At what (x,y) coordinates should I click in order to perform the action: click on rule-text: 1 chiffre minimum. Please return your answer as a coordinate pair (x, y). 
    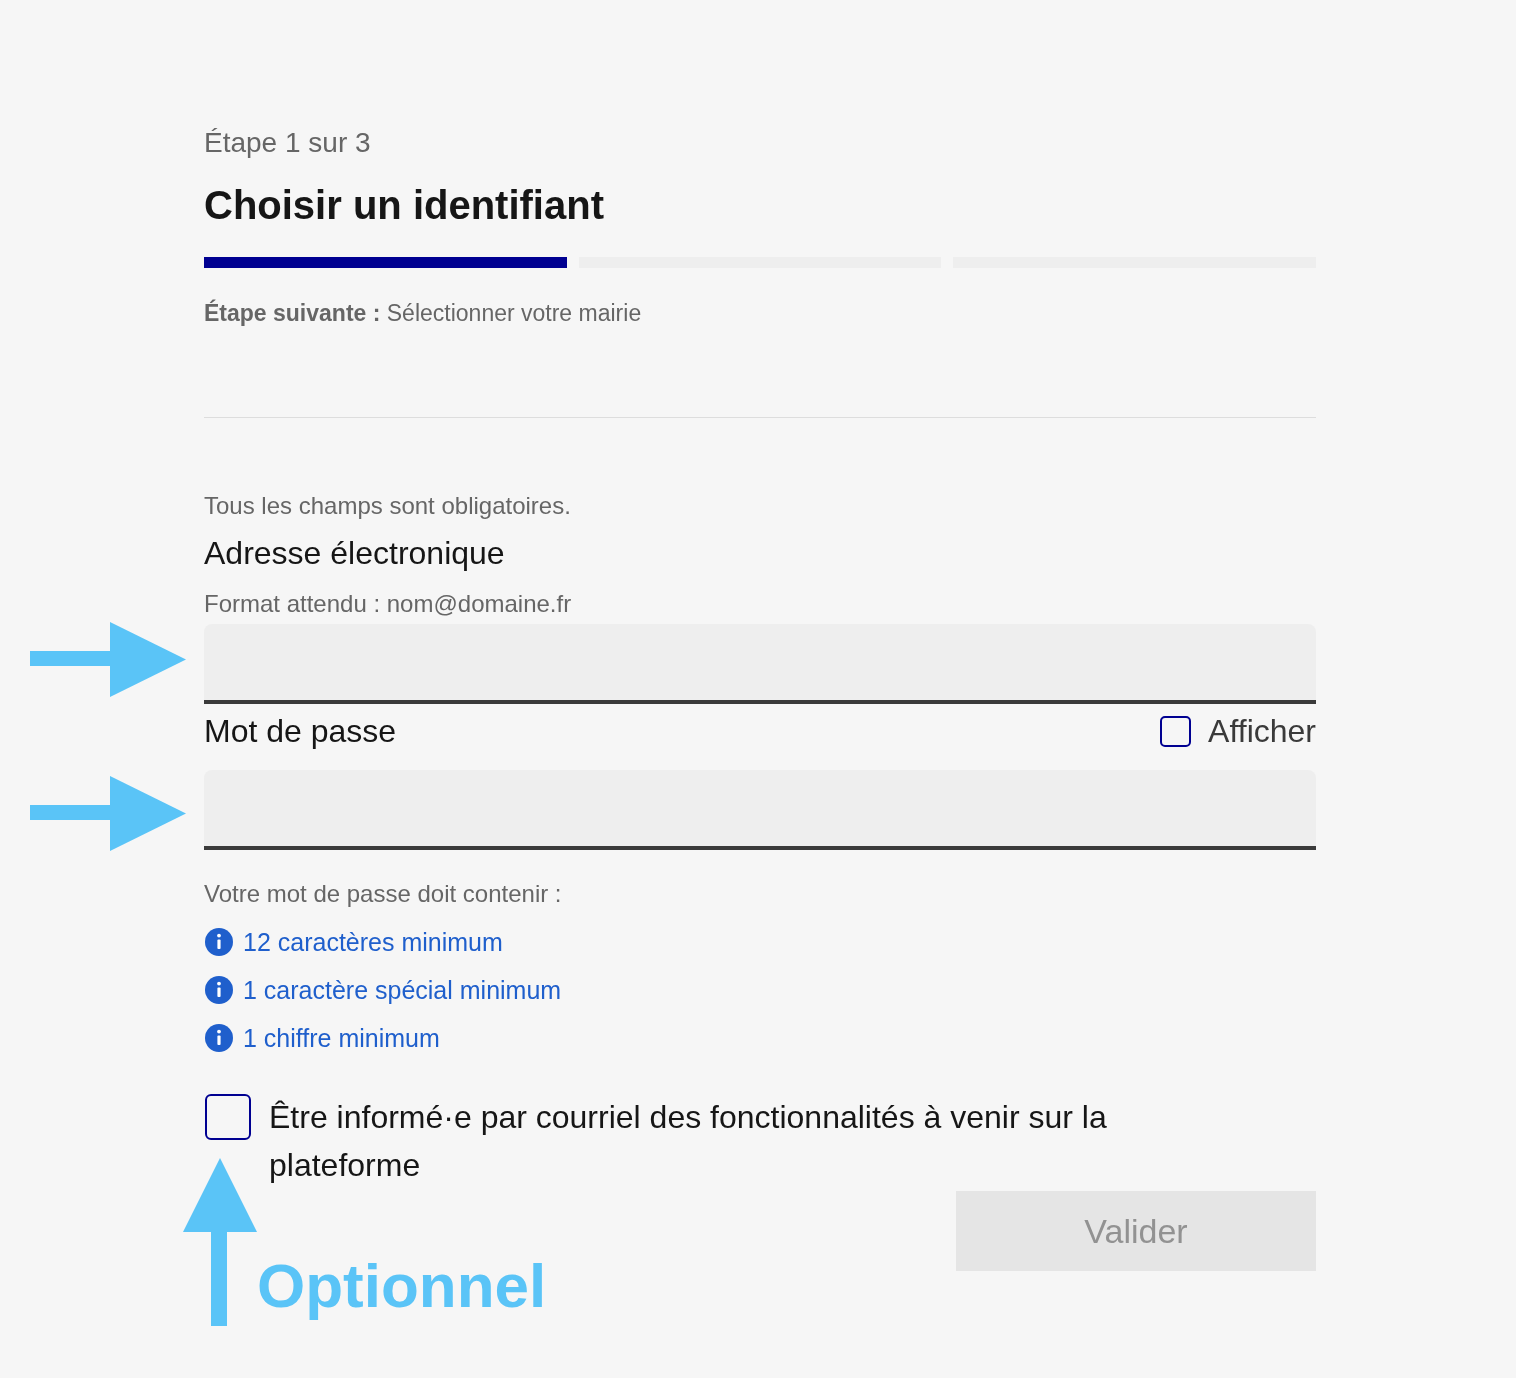
    Looking at the image, I should click on (341, 1038).